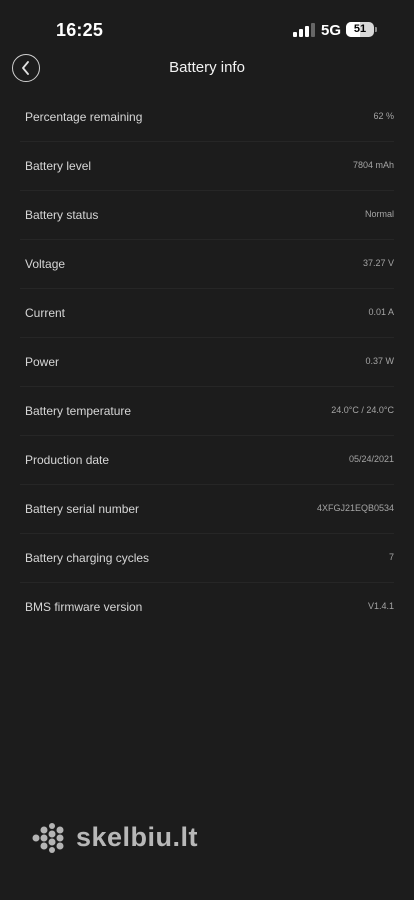 This screenshot has height=900, width=414. Describe the element at coordinates (379, 214) in the screenshot. I see `info-value: Normal` at that location.